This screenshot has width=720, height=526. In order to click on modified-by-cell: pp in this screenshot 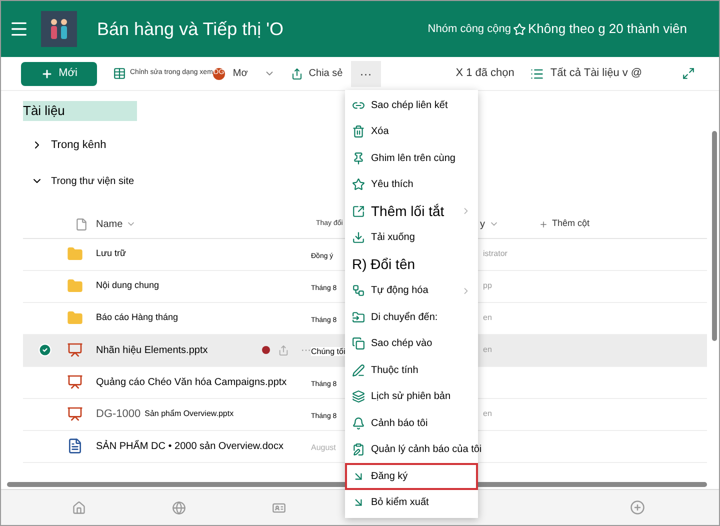, I will do `click(487, 286)`.